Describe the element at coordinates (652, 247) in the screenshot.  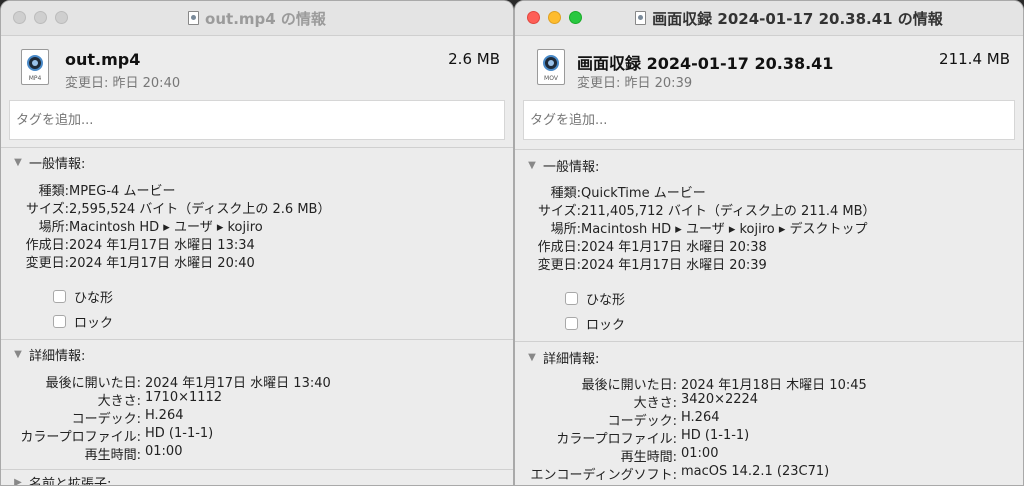
I see `info-row-created: 作成日: 2024 年1月17日 水曜日 20:38` at that location.